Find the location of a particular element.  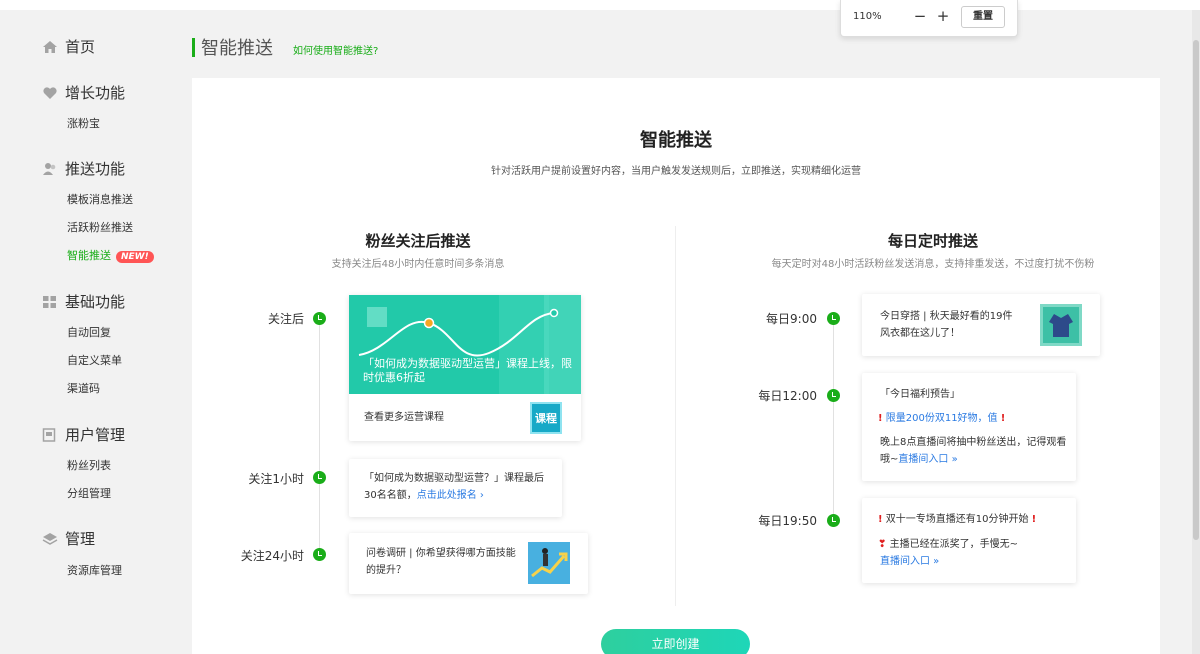

left-column-subtitle: 支持关注后48小时内任意时间多条消息 is located at coordinates (418, 264).